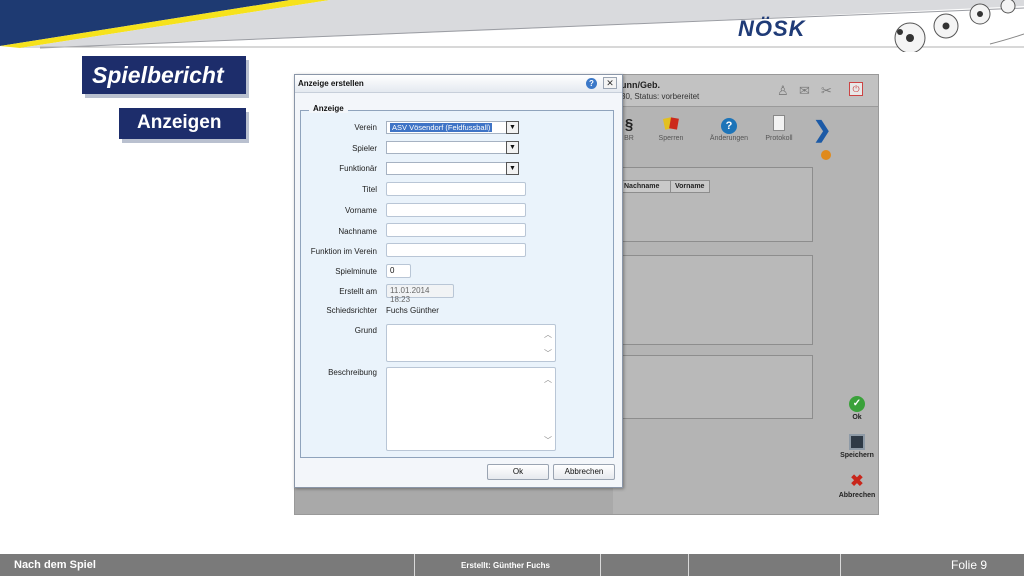 This screenshot has height=576, width=1024. Describe the element at coordinates (645, 186) in the screenshot. I see `col-header-nachname: Nachname` at that location.